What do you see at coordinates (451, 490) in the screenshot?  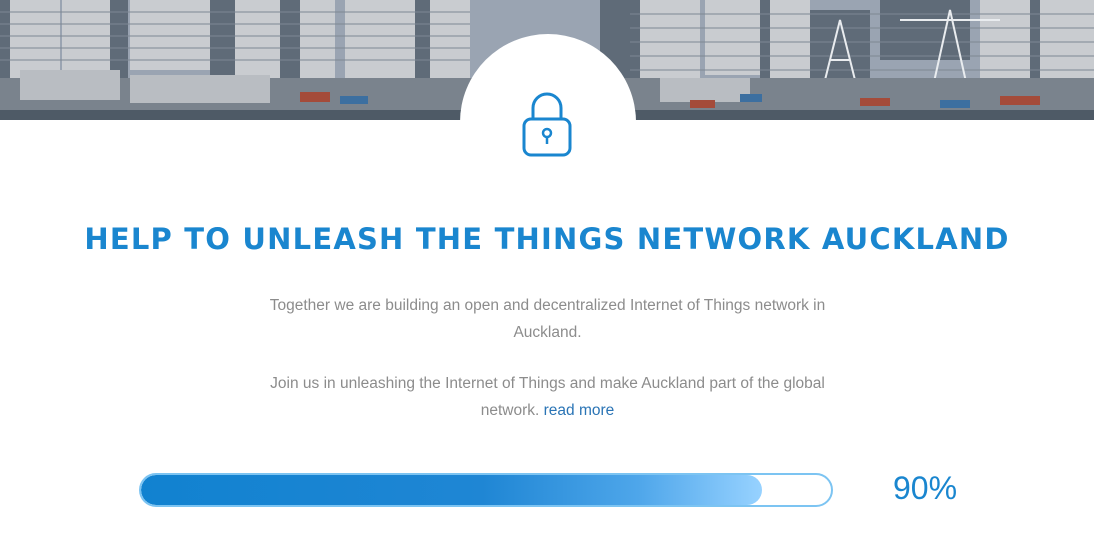 I see `progress-bar-fill` at bounding box center [451, 490].